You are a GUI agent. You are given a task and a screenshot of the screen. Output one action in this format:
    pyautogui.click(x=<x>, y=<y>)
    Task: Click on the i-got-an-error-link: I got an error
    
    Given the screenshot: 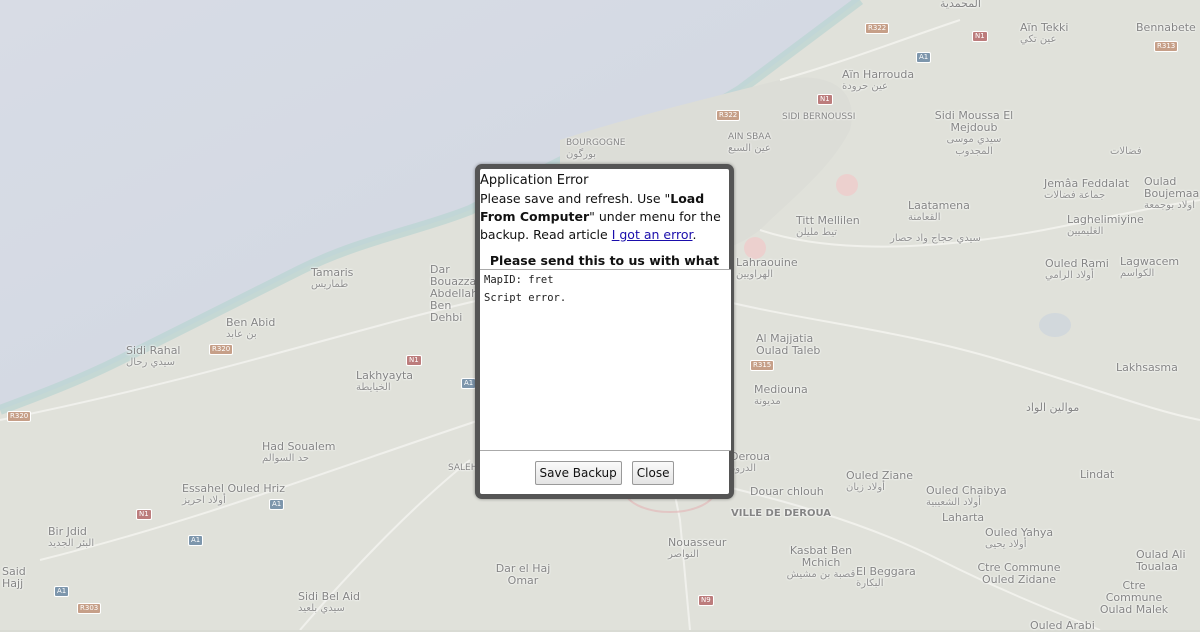 What is the action you would take?
    pyautogui.click(x=652, y=234)
    